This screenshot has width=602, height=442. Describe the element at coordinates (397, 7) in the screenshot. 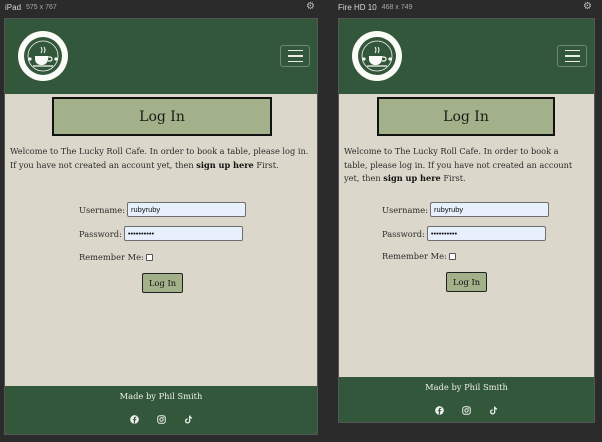

I see `device-dims: 468 x 749` at that location.